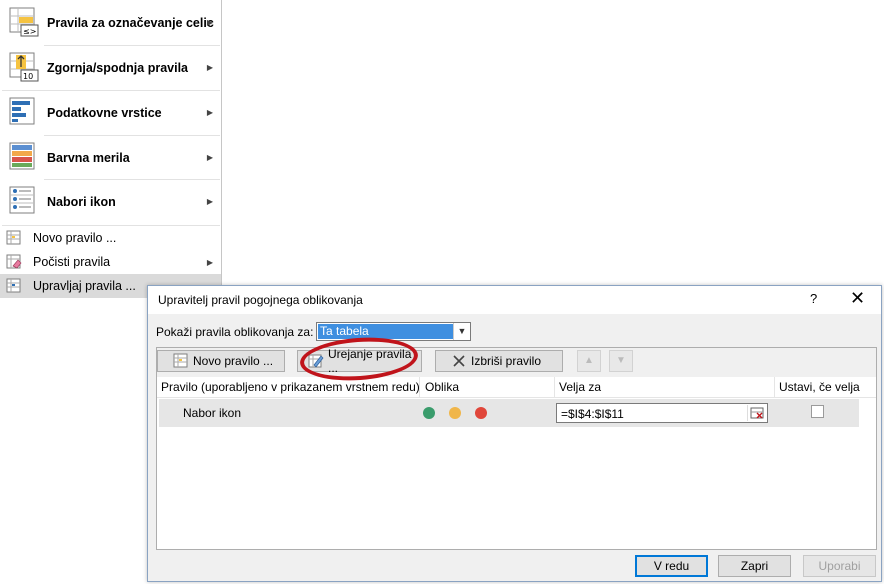  Describe the element at coordinates (819, 387) in the screenshot. I see `column-header-stop-if-true: Ustavi, če velja` at that location.